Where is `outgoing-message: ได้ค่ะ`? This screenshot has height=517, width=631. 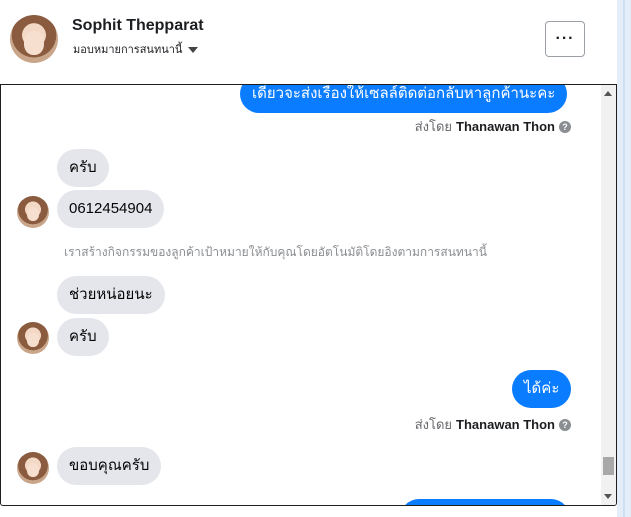
outgoing-message: ได้ค่ะ is located at coordinates (542, 389).